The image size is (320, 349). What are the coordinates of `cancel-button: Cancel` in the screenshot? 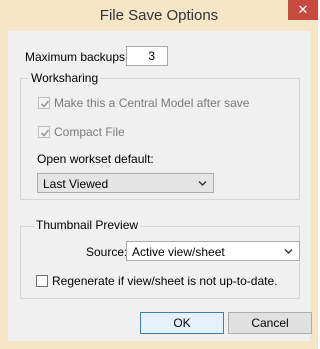 It's located at (270, 323).